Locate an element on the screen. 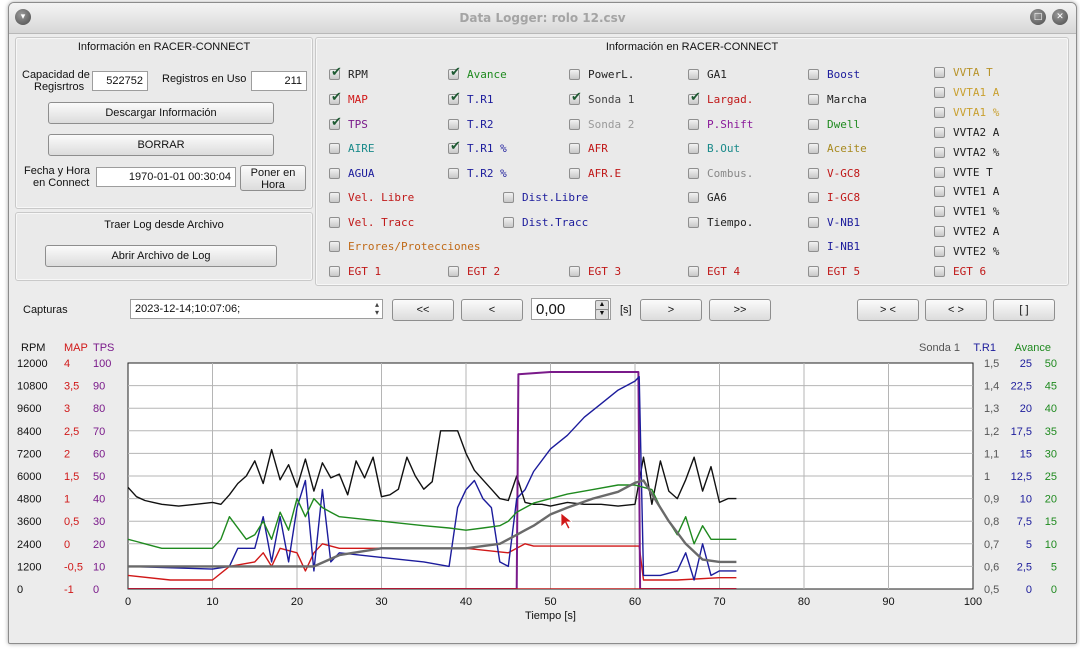 Image resolution: width=1080 pixels, height=650 pixels. offset-unit-label: [s] is located at coordinates (626, 310).